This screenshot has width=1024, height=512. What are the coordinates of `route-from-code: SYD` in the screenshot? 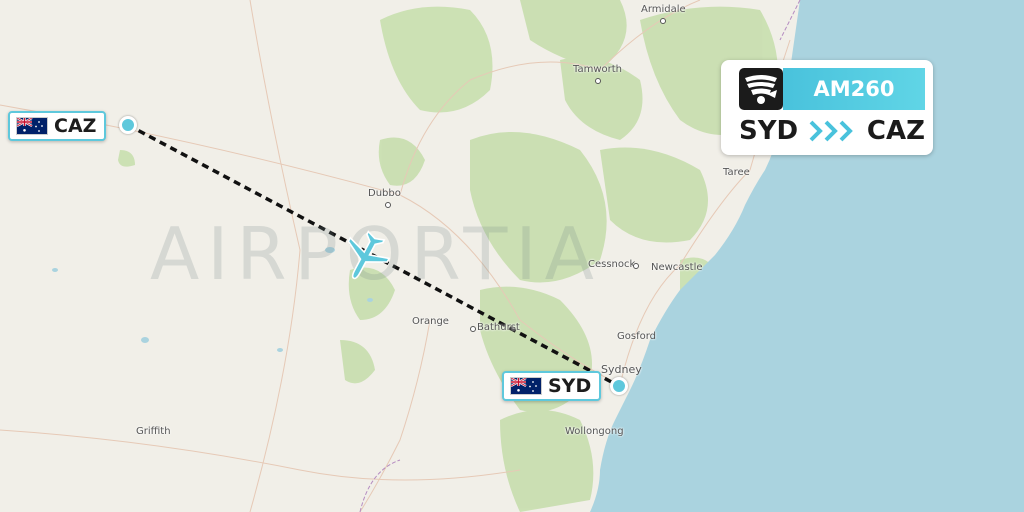 It's located at (769, 131).